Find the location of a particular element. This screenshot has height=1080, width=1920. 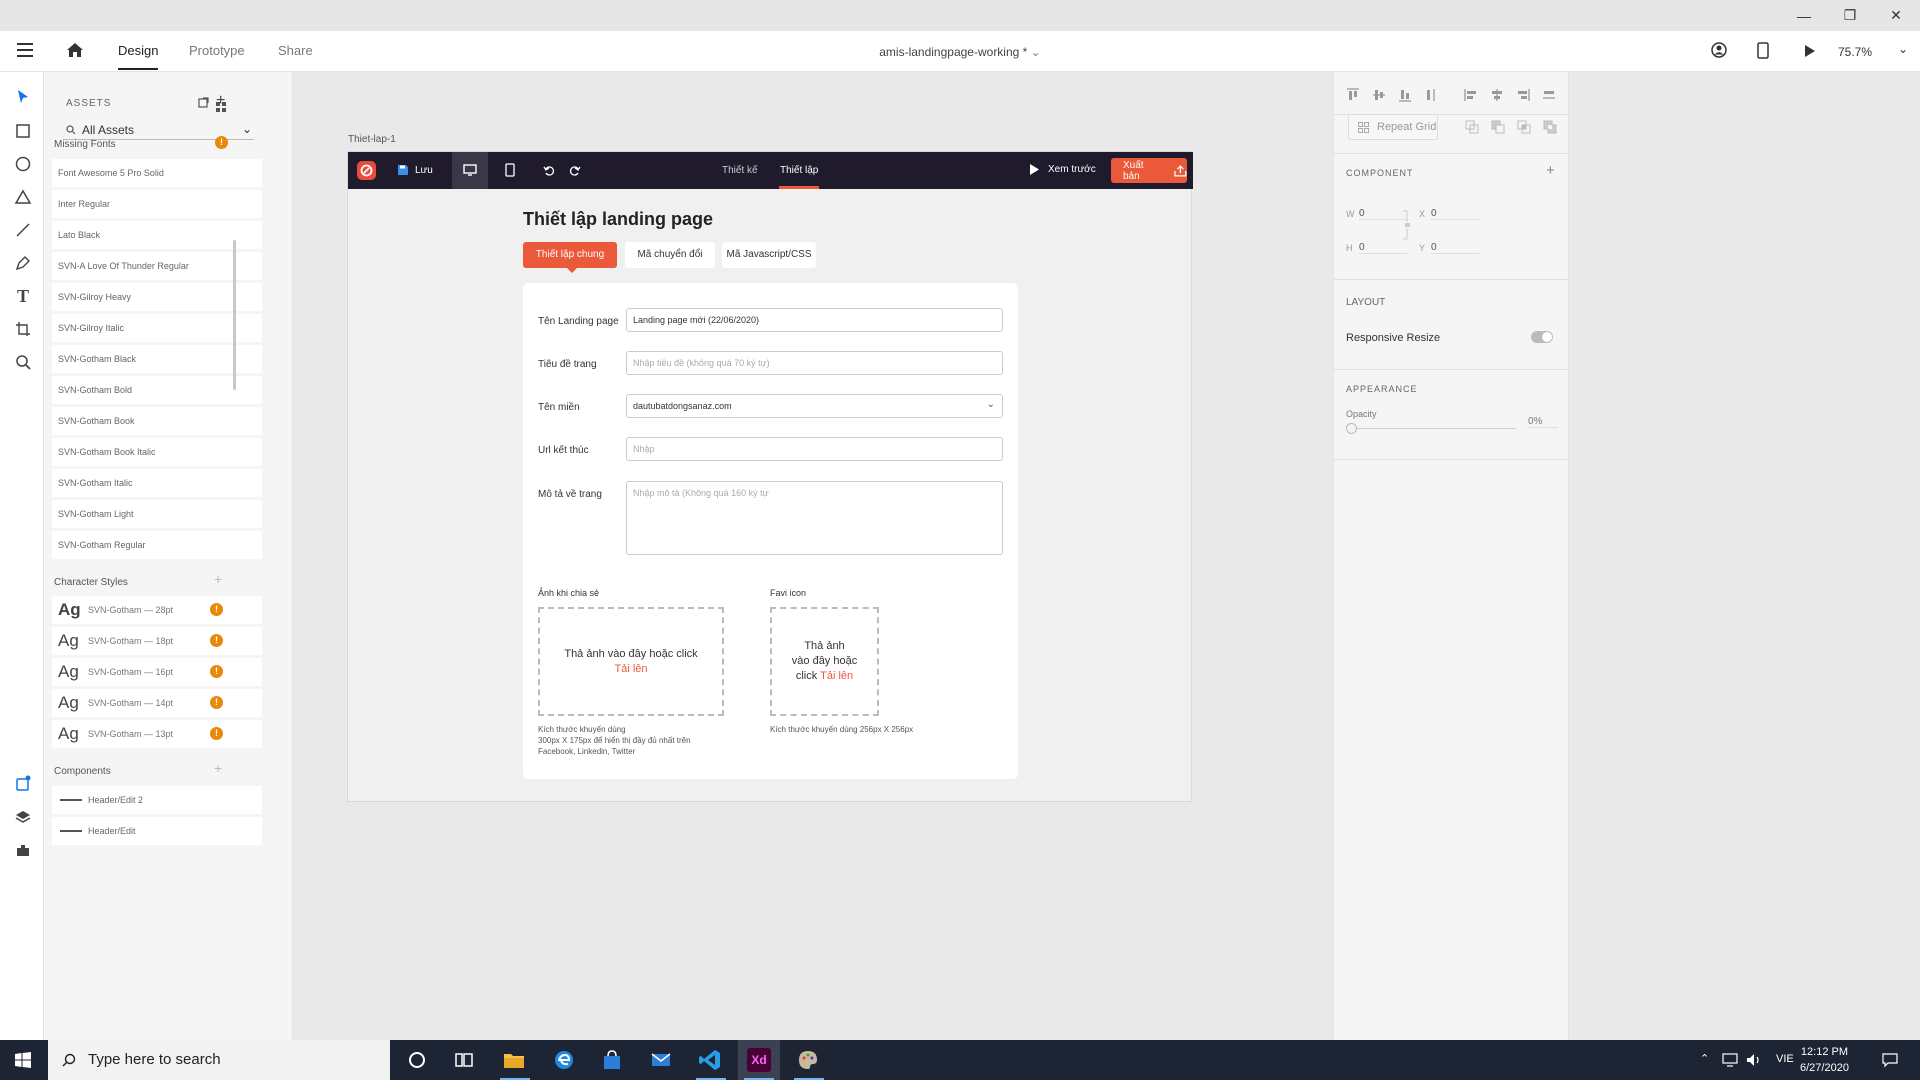

component-item: Header/Edit is located at coordinates (157, 831).